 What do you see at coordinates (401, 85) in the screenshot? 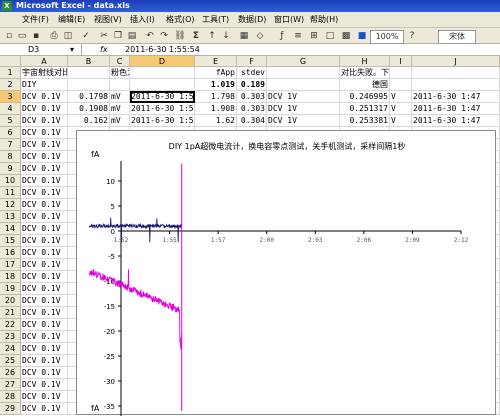
I see `cell-i2` at bounding box center [401, 85].